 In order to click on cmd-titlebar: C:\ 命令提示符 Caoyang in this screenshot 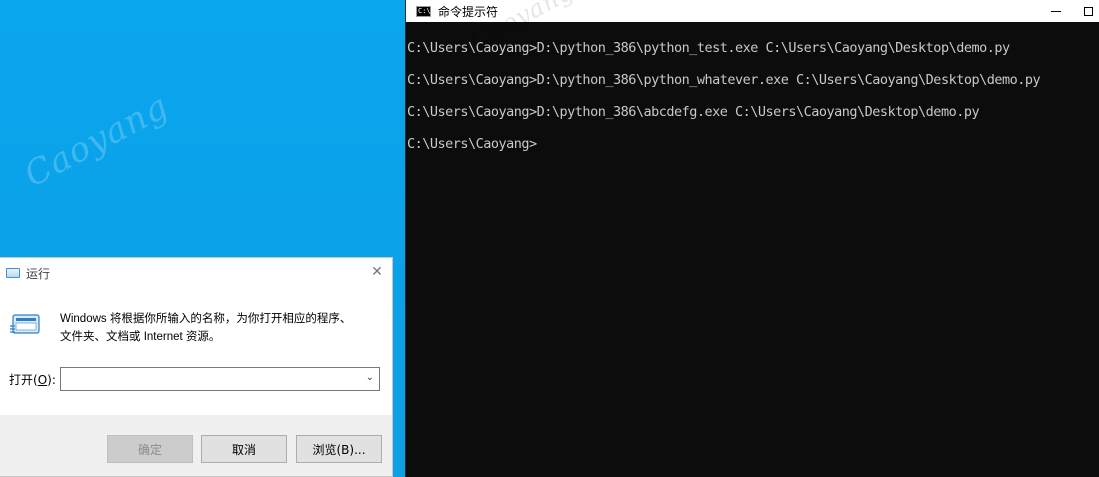, I will do `click(752, 27)`.